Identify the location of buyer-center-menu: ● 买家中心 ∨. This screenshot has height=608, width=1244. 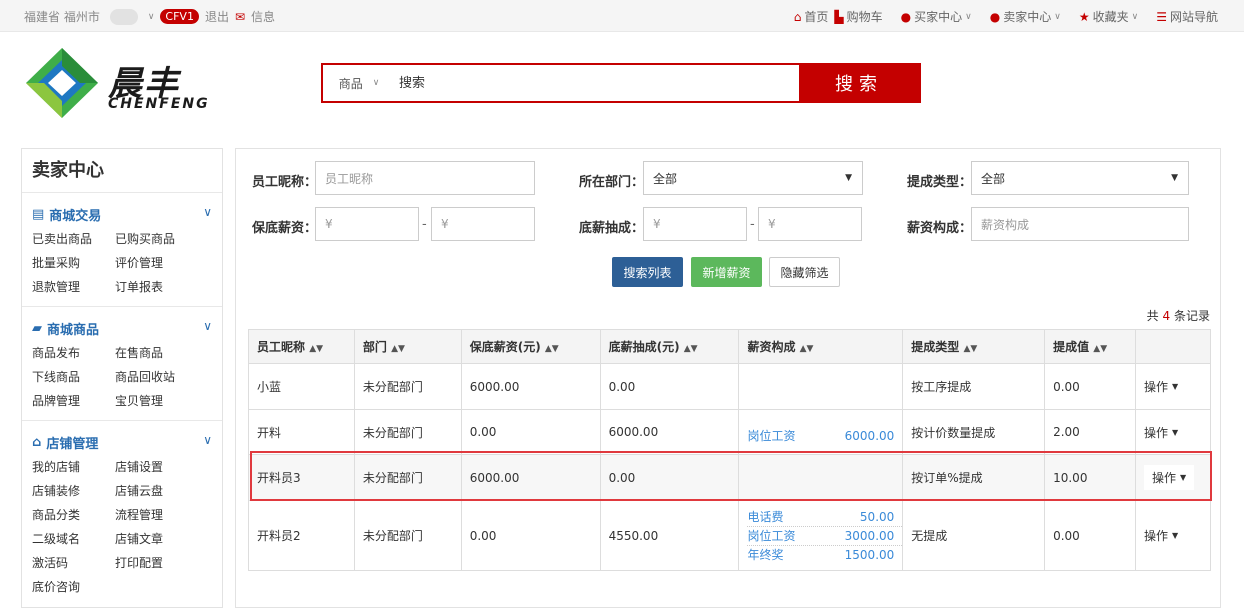
(936, 16).